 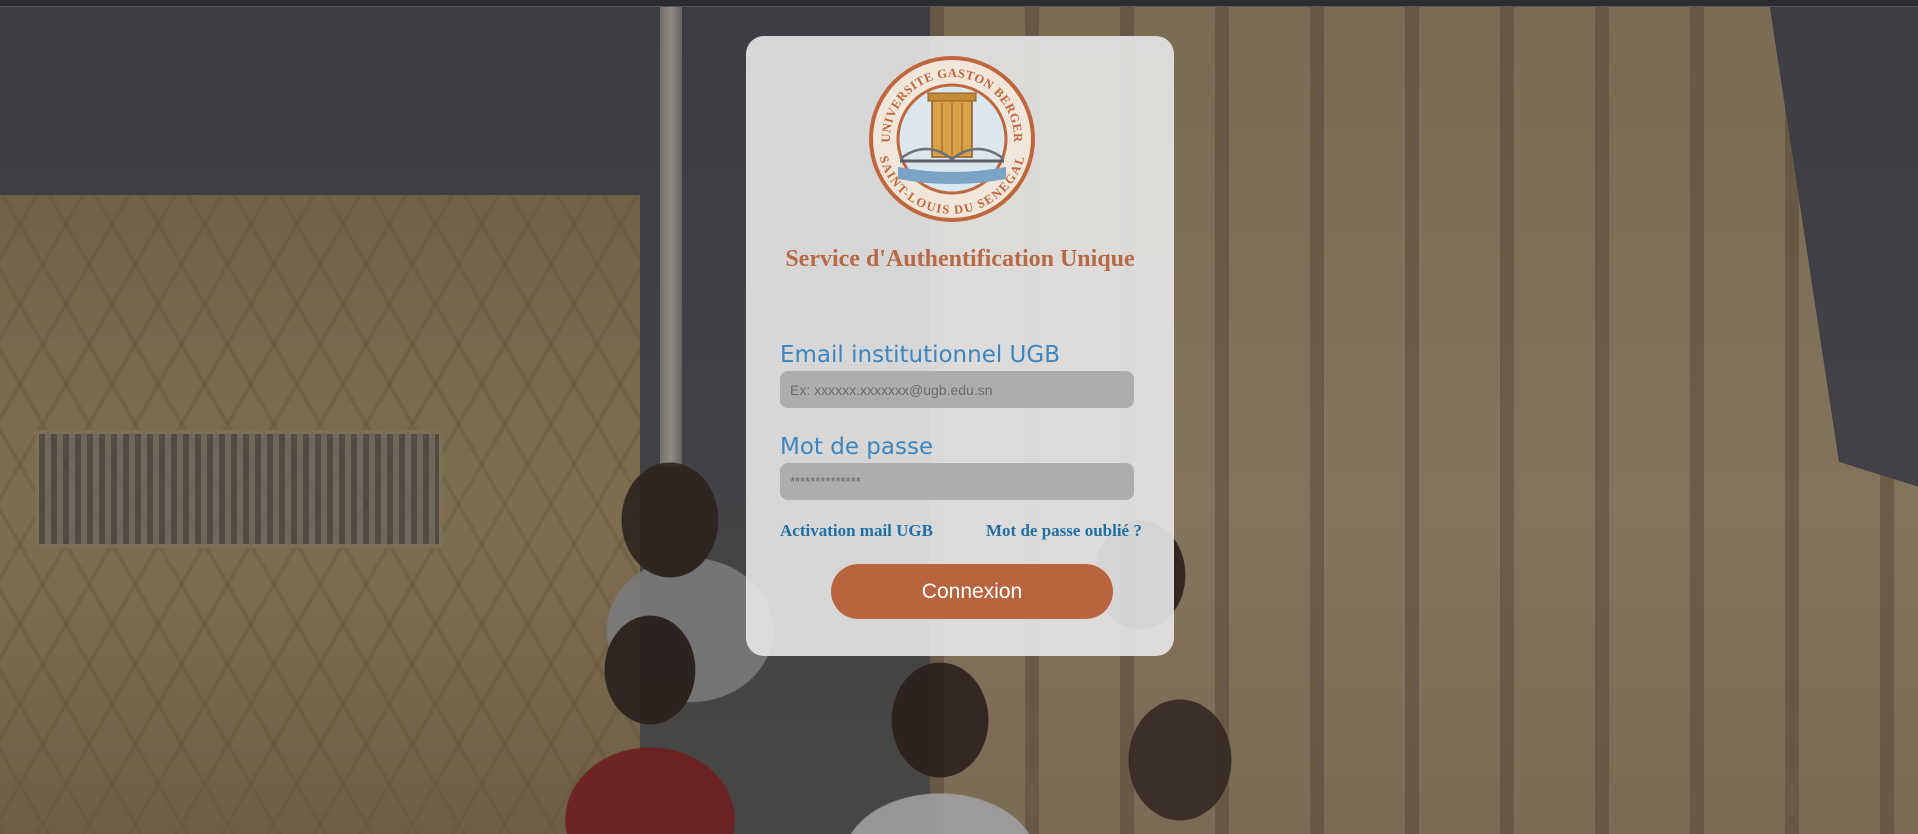 What do you see at coordinates (1064, 531) in the screenshot?
I see `forgot-password-link: Mot de passe oublié ?` at bounding box center [1064, 531].